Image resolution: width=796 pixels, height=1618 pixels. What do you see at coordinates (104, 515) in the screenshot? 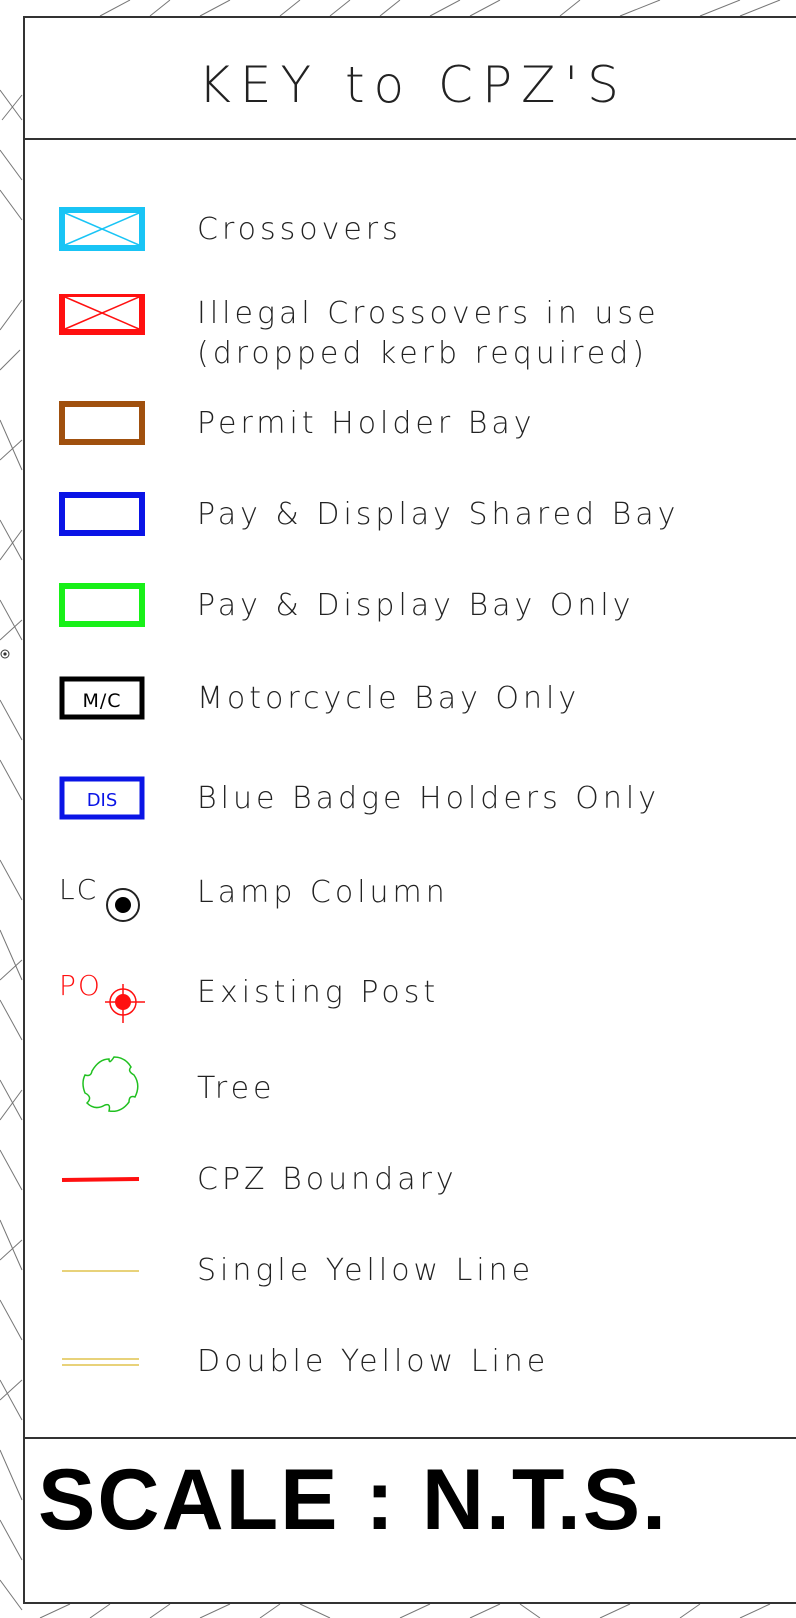
I see `shared-bay-symbol-icon` at bounding box center [104, 515].